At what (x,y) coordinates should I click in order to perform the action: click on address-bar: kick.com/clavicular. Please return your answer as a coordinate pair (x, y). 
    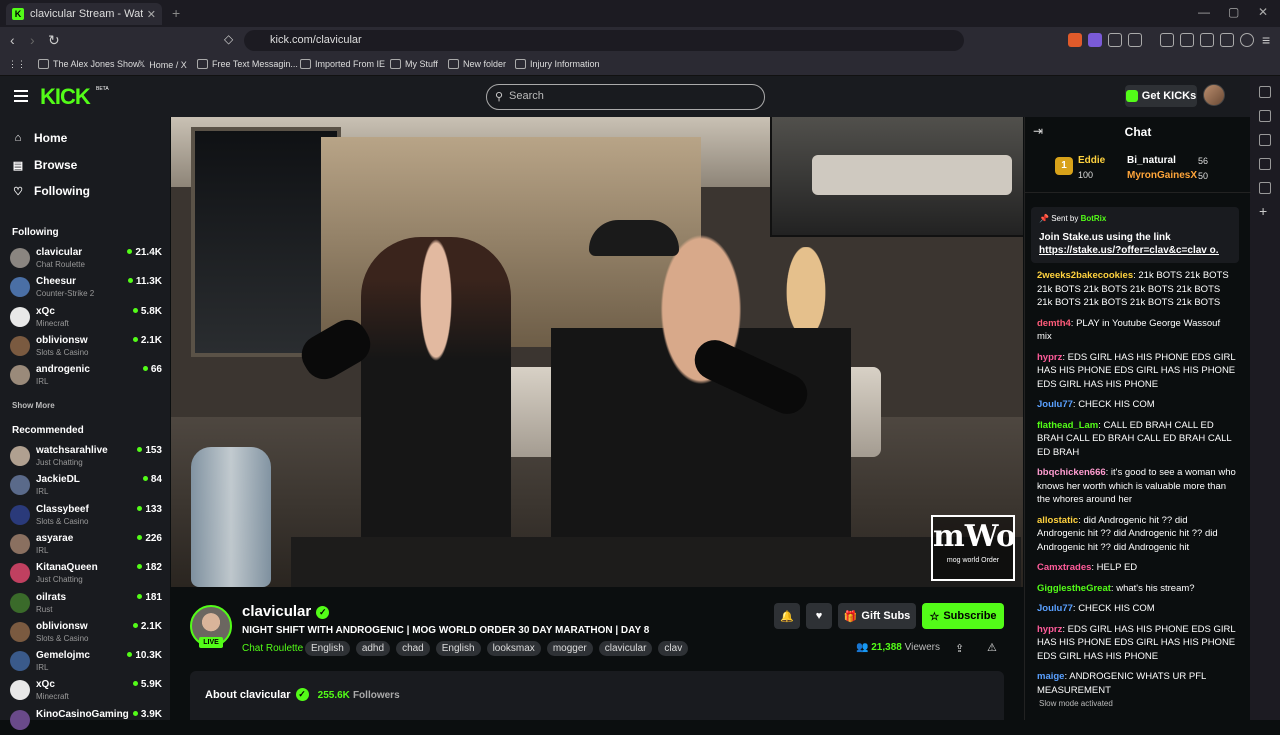
    Looking at the image, I should click on (604, 40).